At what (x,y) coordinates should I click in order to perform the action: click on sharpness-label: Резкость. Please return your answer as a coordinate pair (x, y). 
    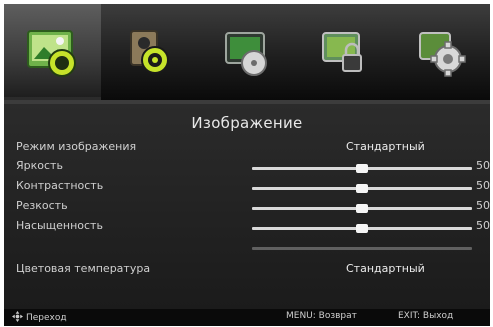
    Looking at the image, I should click on (42, 205).